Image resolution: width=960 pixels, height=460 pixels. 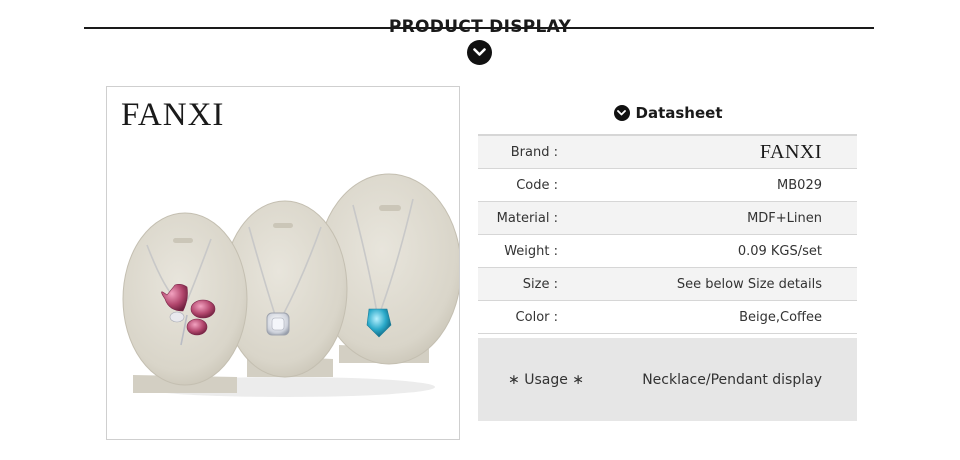 What do you see at coordinates (749, 284) in the screenshot?
I see `row-value: See below Size details` at bounding box center [749, 284].